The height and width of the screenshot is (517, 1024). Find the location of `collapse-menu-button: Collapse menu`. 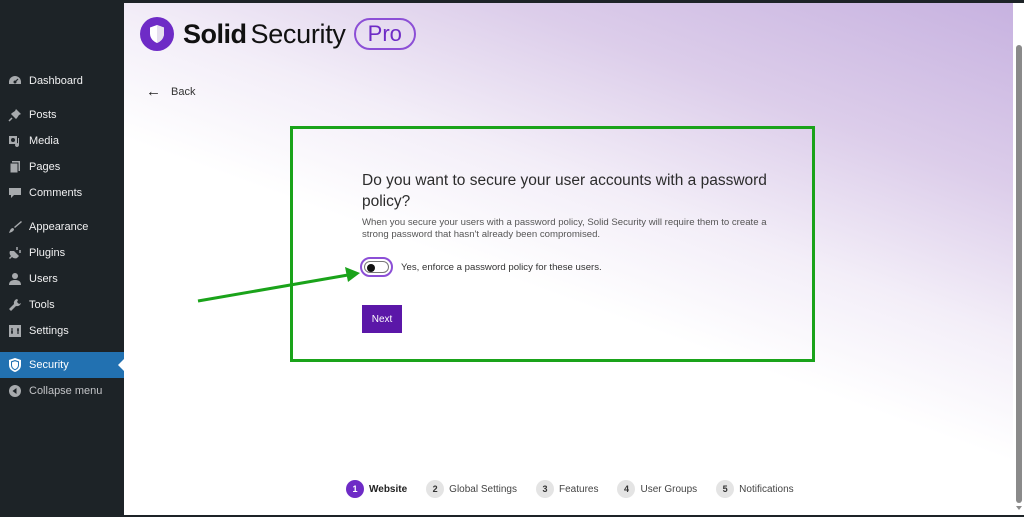

collapse-menu-button: Collapse menu is located at coordinates (62, 391).